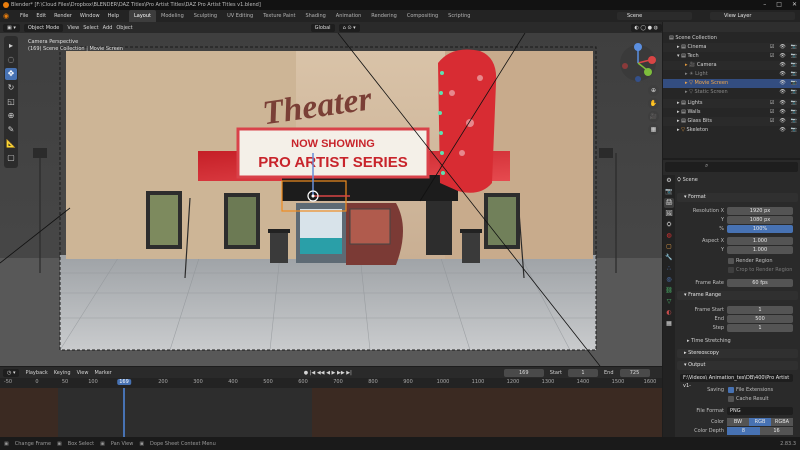 This screenshot has height=450, width=800. Describe the element at coordinates (731, 56) in the screenshot. I see `outliner-item-tech: ▾ ▤ Tech ☑ 👁 📷` at that location.